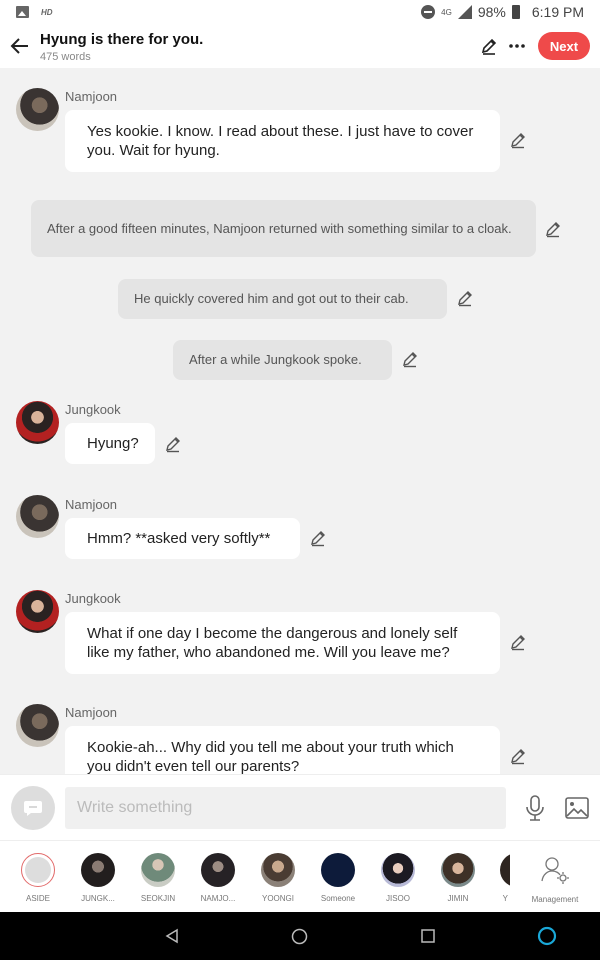  I want to click on more-options-button, so click(517, 46).